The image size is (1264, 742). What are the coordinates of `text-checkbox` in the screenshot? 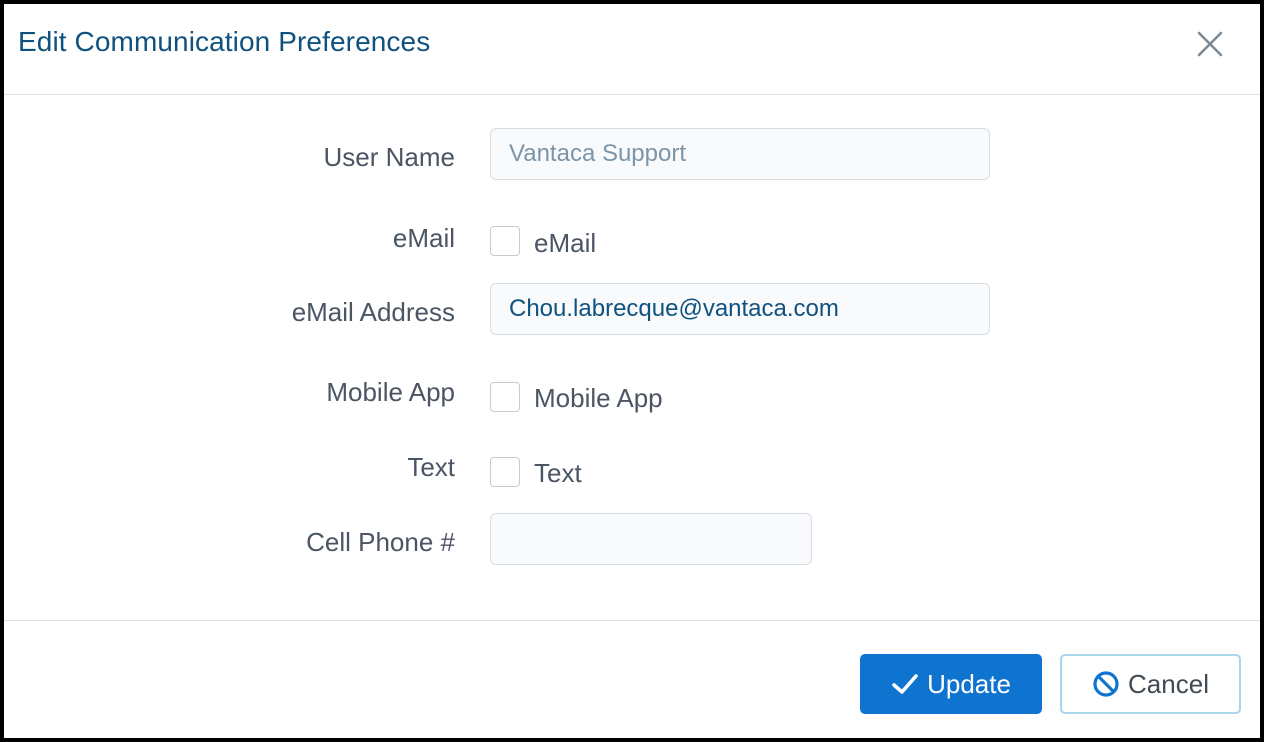 It's located at (505, 472).